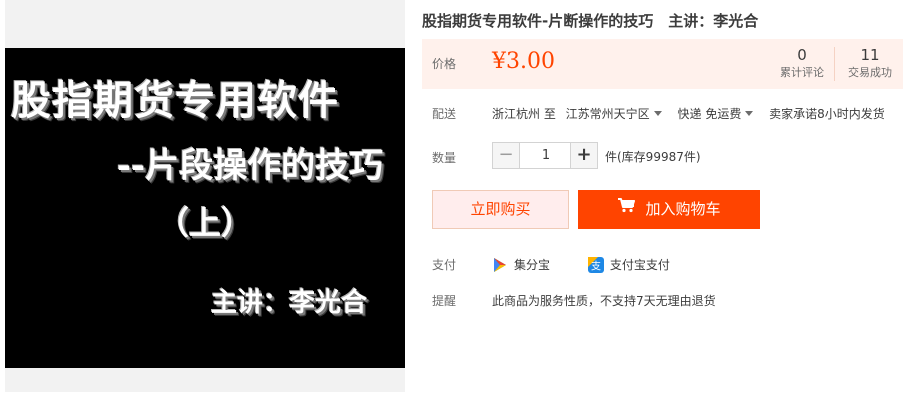  Describe the element at coordinates (444, 265) in the screenshot. I see `payment-label: 支付` at that location.